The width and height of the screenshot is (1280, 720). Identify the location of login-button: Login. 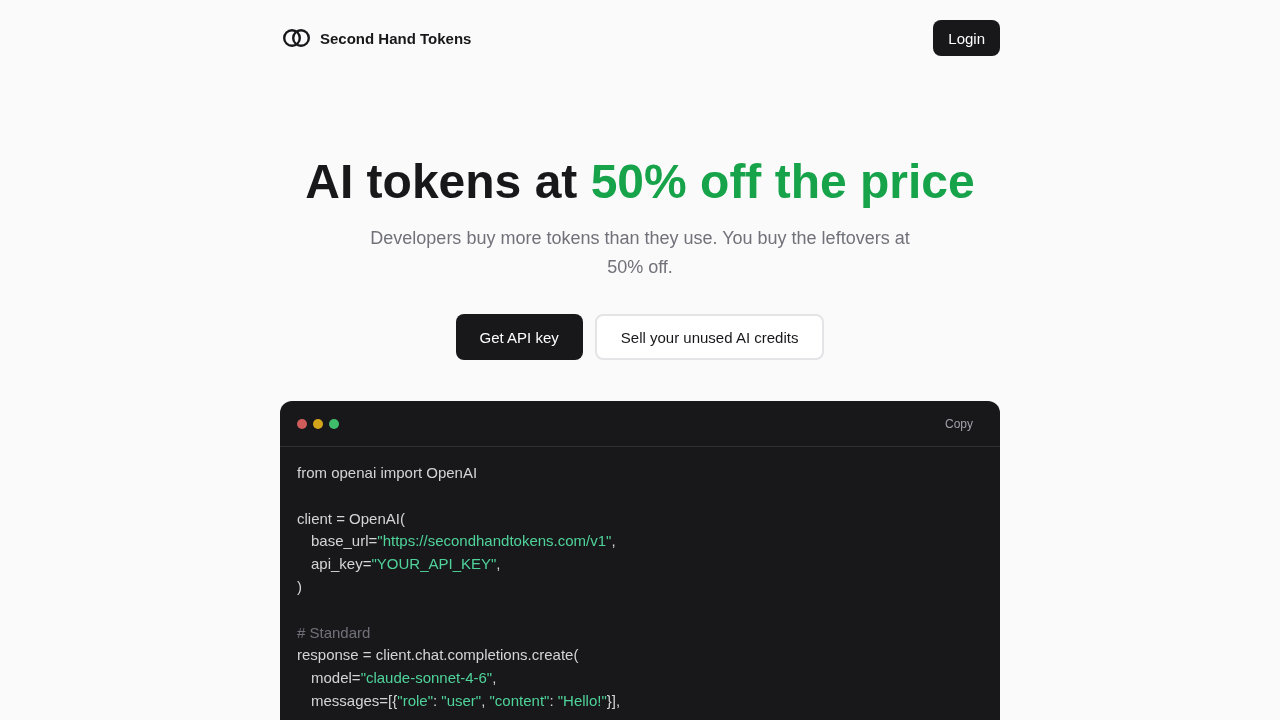
(966, 38).